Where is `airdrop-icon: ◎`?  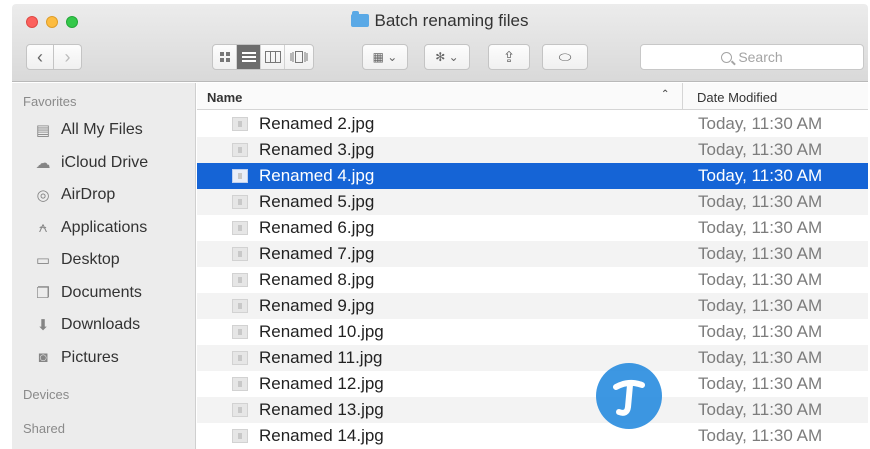 airdrop-icon: ◎ is located at coordinates (43, 195).